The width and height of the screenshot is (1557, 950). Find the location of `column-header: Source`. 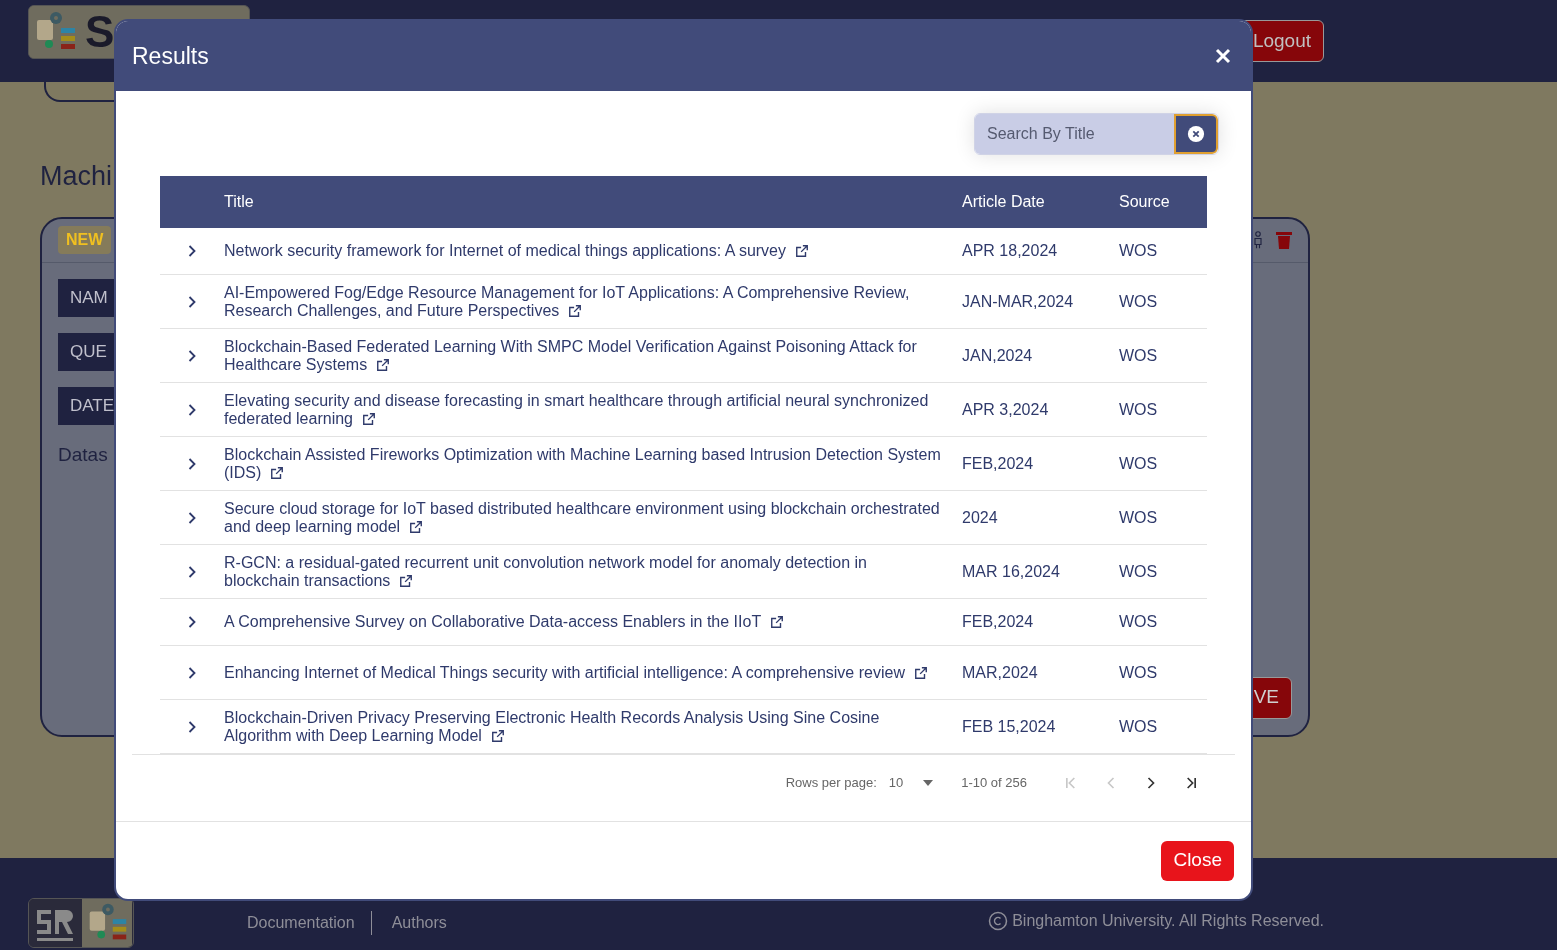

column-header: Source is located at coordinates (1144, 202).